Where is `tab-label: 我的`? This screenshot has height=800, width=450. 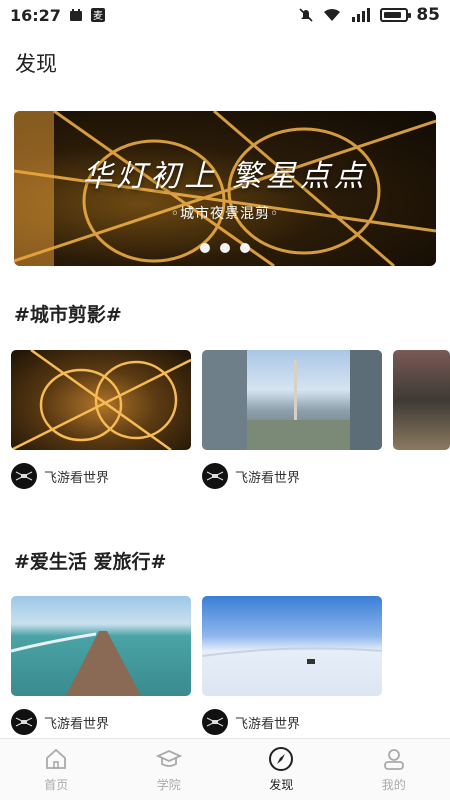 tab-label: 我的 is located at coordinates (393, 785).